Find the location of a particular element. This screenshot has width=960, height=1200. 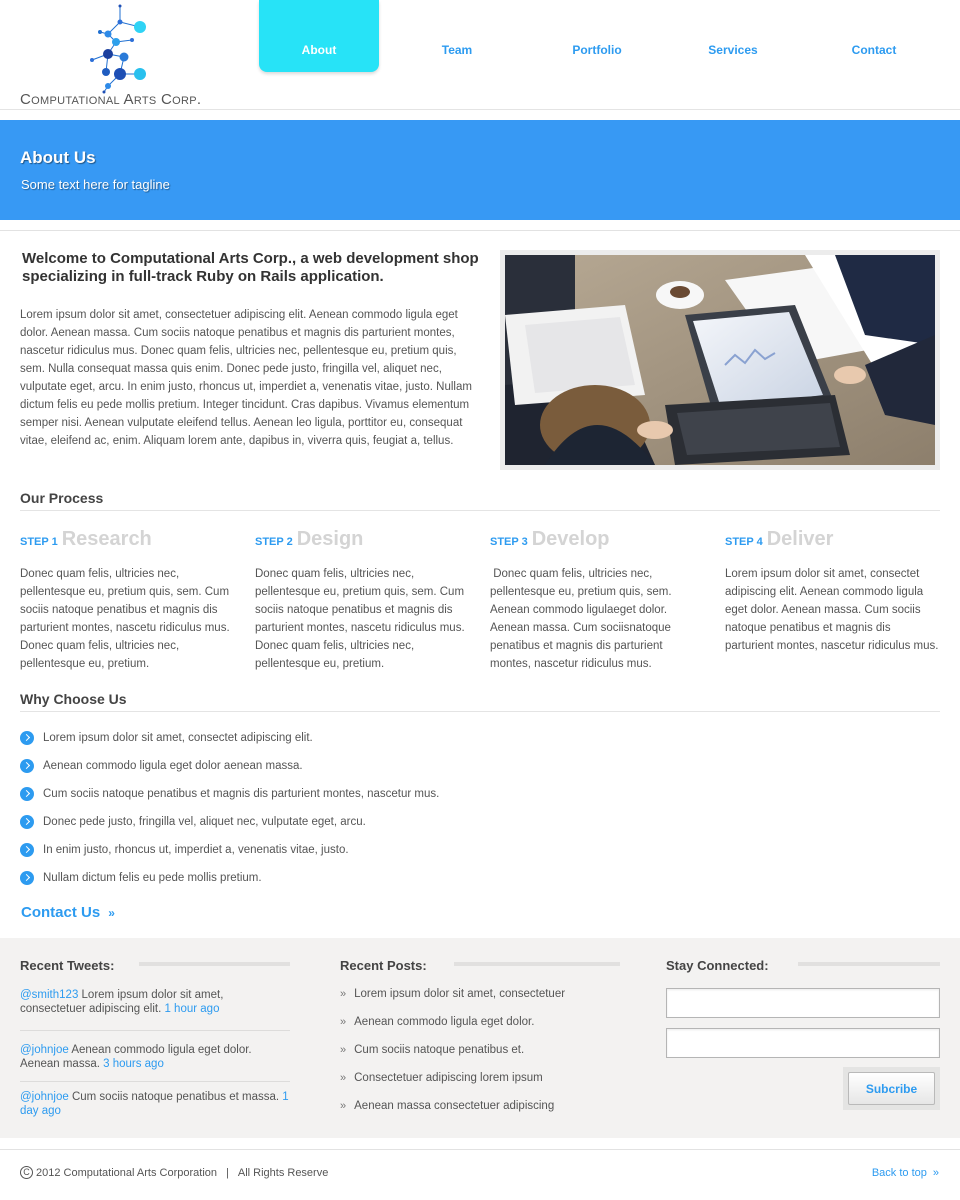

back-to-top-link: Back to top » is located at coordinates (905, 1173).